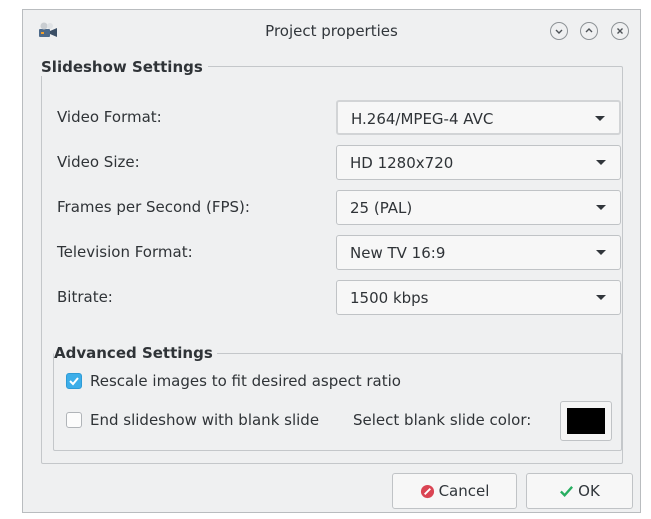  I want to click on advanced-settings-title: Advanced Settings, so click(135, 353).